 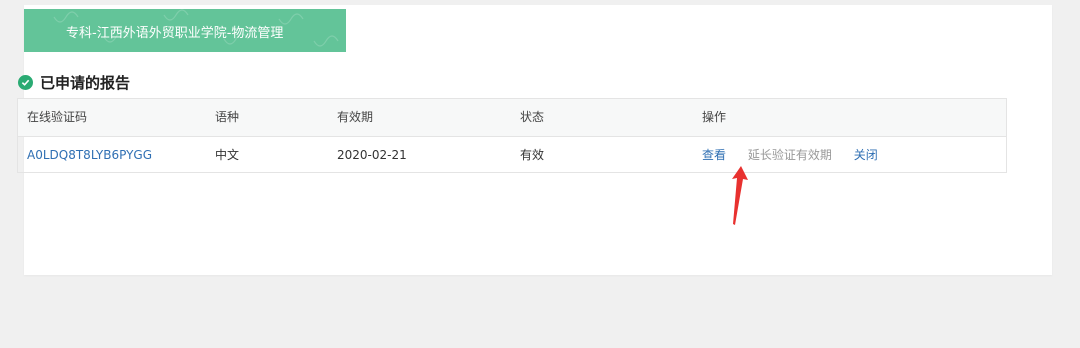 I want to click on expiry-cell: 2020-02-21, so click(x=372, y=155).